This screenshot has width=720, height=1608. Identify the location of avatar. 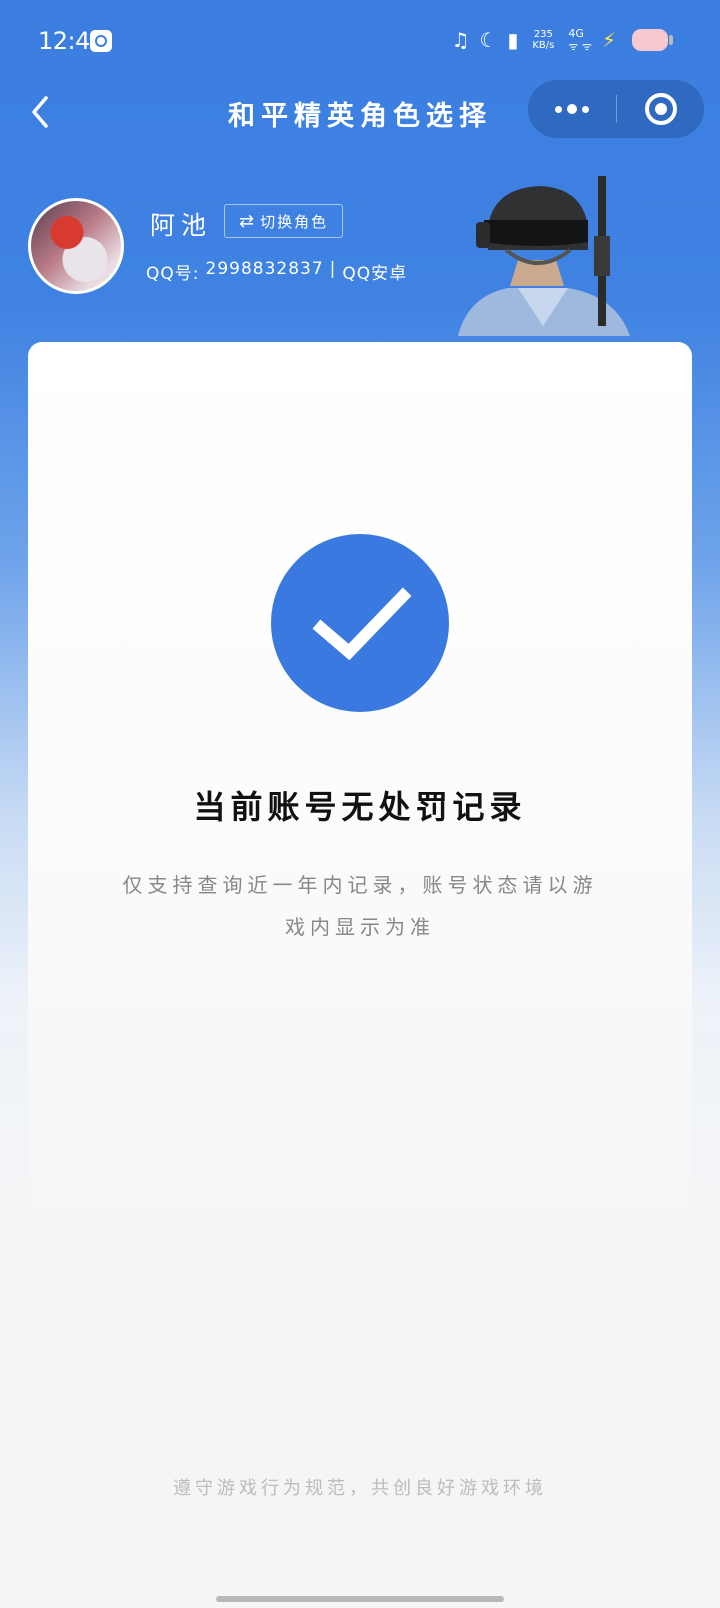
(76, 246).